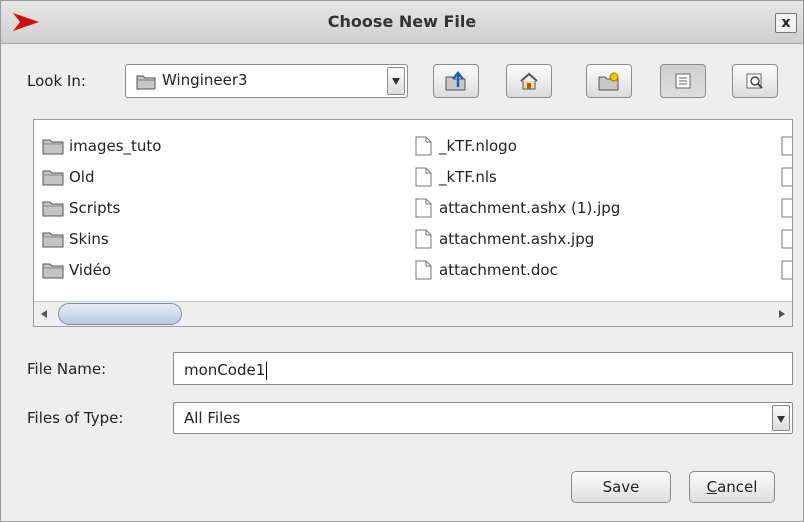 Image resolution: width=804 pixels, height=522 pixels. What do you see at coordinates (530, 207) in the screenshot?
I see `file-name: attachment.ashx (1).jpg` at bounding box center [530, 207].